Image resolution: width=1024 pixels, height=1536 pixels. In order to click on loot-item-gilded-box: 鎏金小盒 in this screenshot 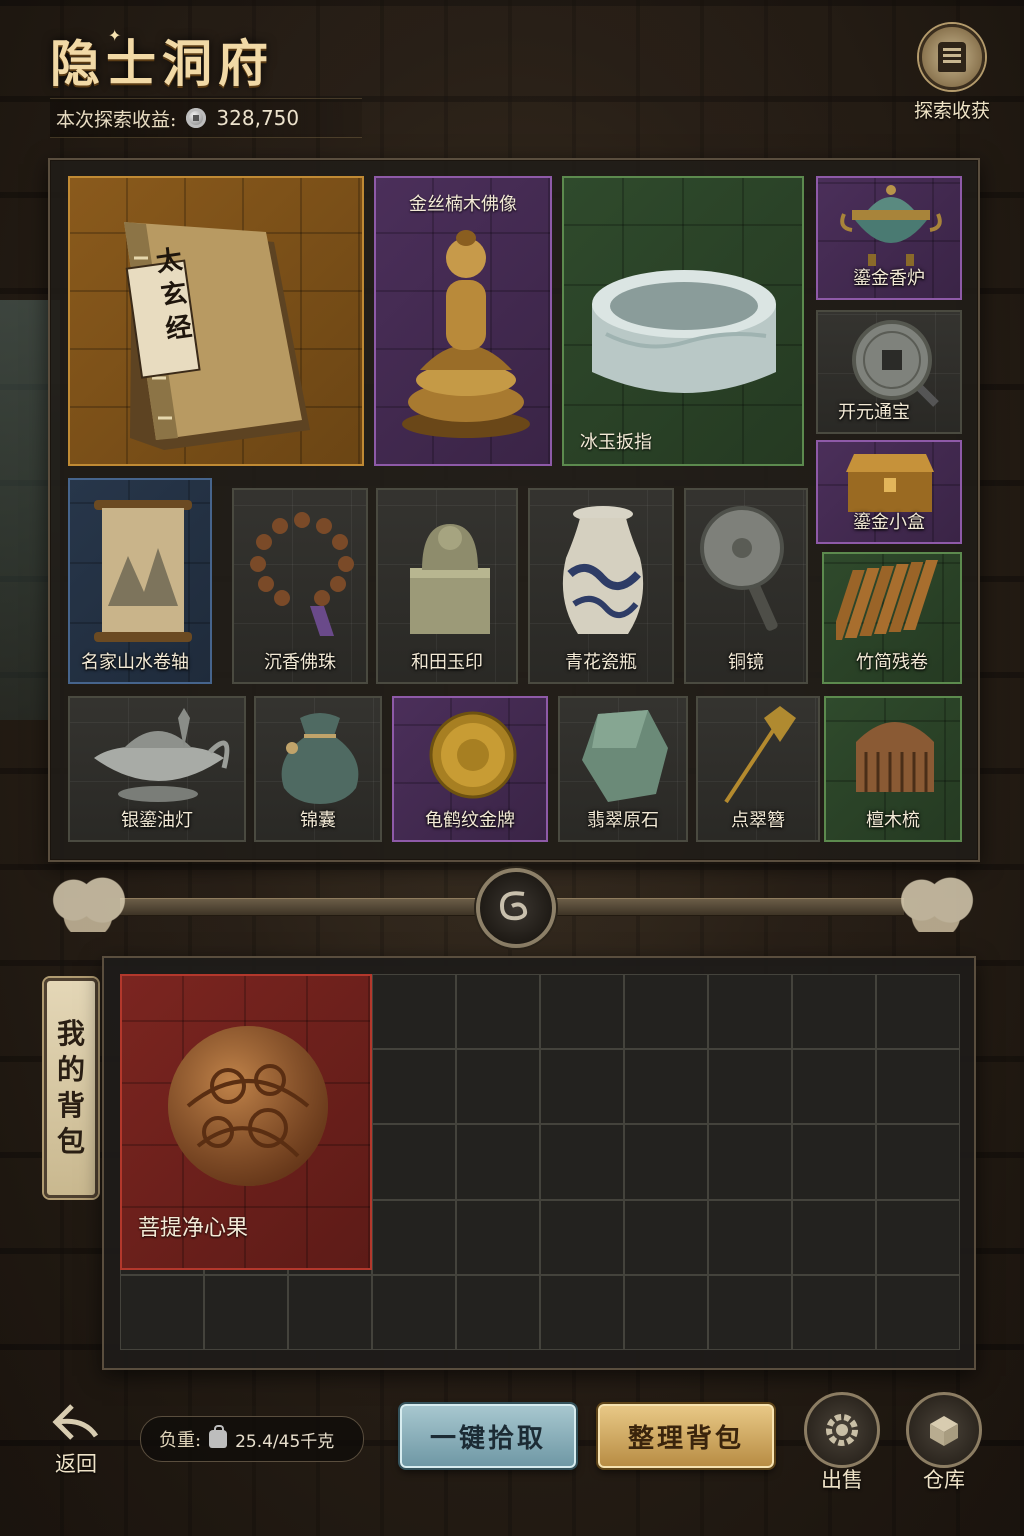, I will do `click(889, 492)`.